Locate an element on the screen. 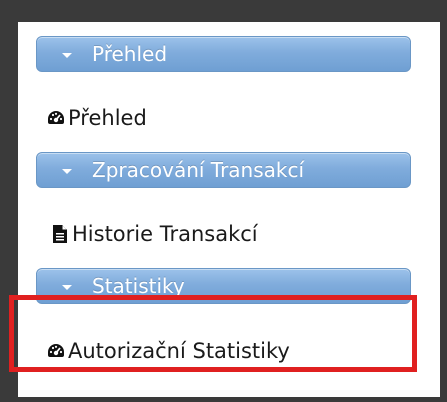  menu-item-label: Přehled is located at coordinates (107, 118).